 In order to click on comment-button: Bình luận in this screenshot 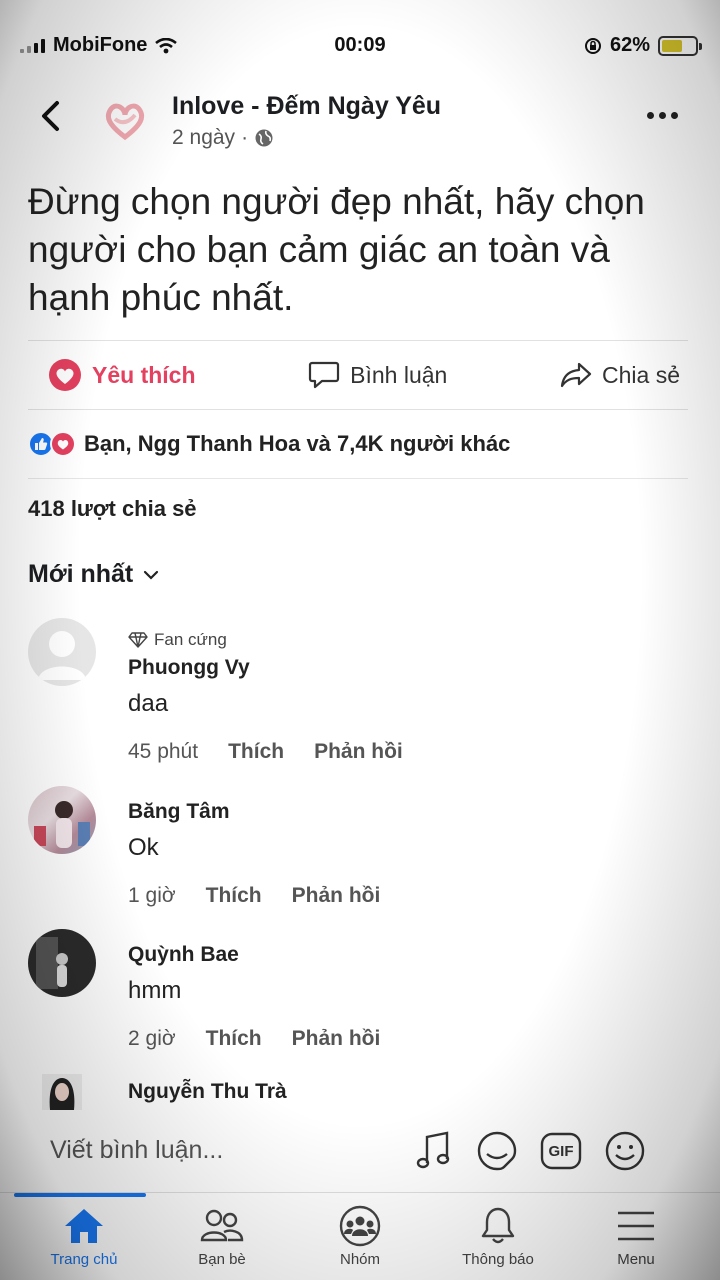, I will do `click(377, 375)`.